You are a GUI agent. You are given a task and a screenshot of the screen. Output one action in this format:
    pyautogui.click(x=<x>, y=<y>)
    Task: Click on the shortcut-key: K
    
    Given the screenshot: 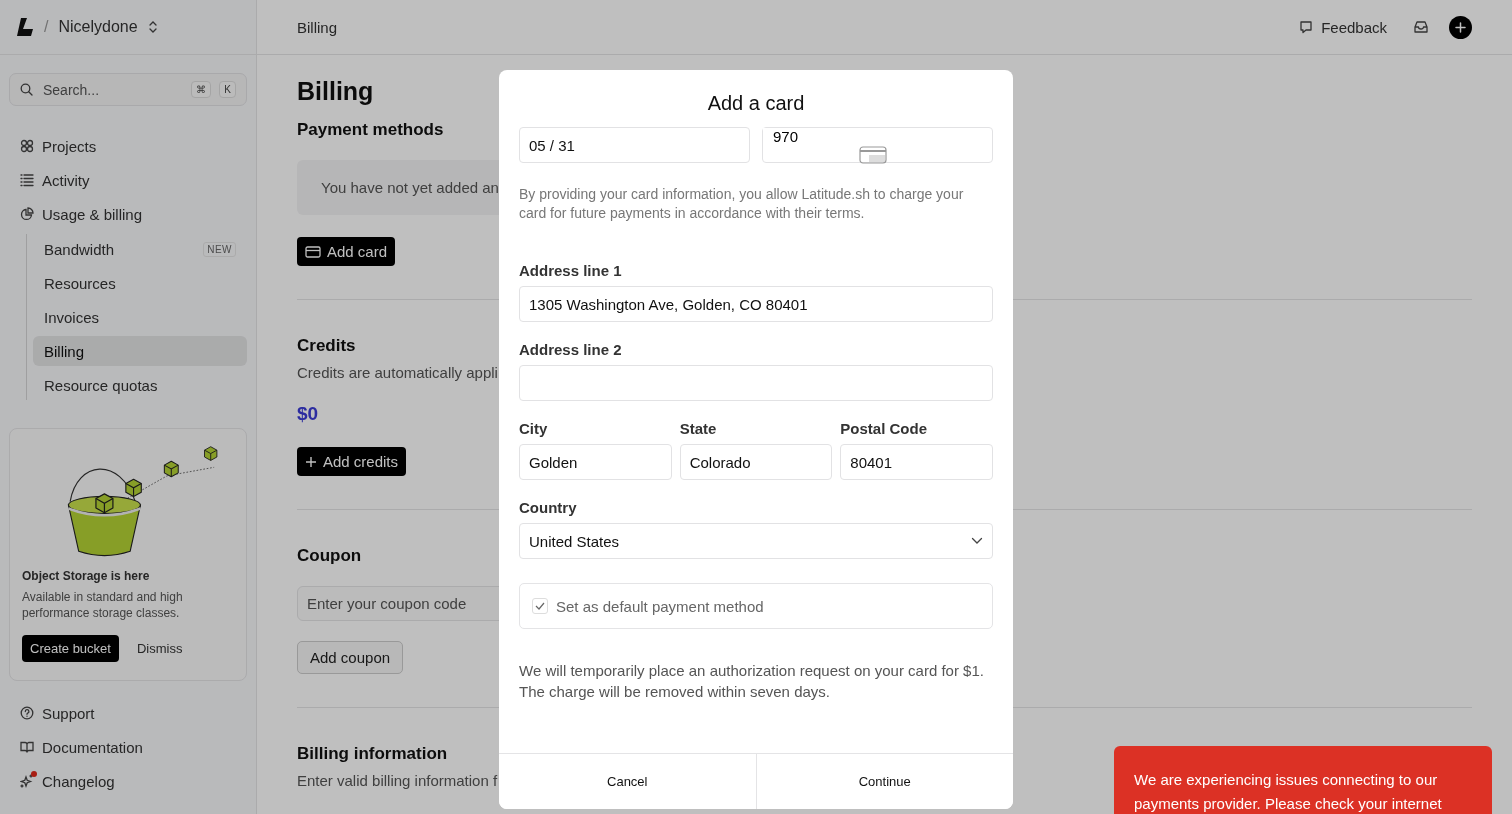 What is the action you would take?
    pyautogui.click(x=227, y=89)
    